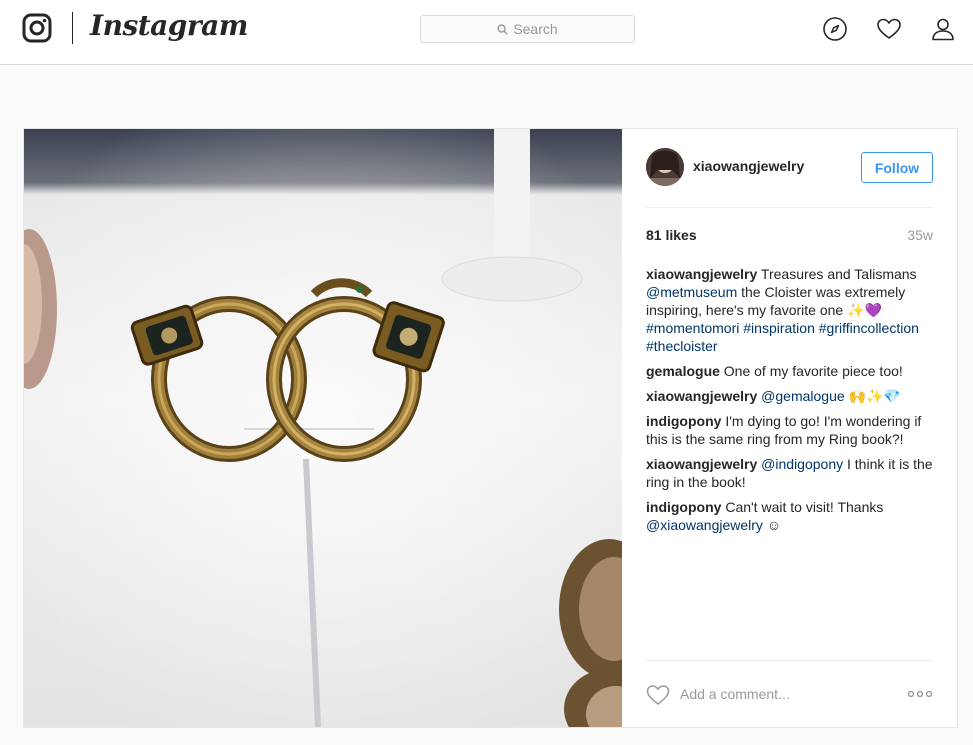 The width and height of the screenshot is (973, 745). What do you see at coordinates (658, 695) in the screenshot?
I see `like-heart-icon` at bounding box center [658, 695].